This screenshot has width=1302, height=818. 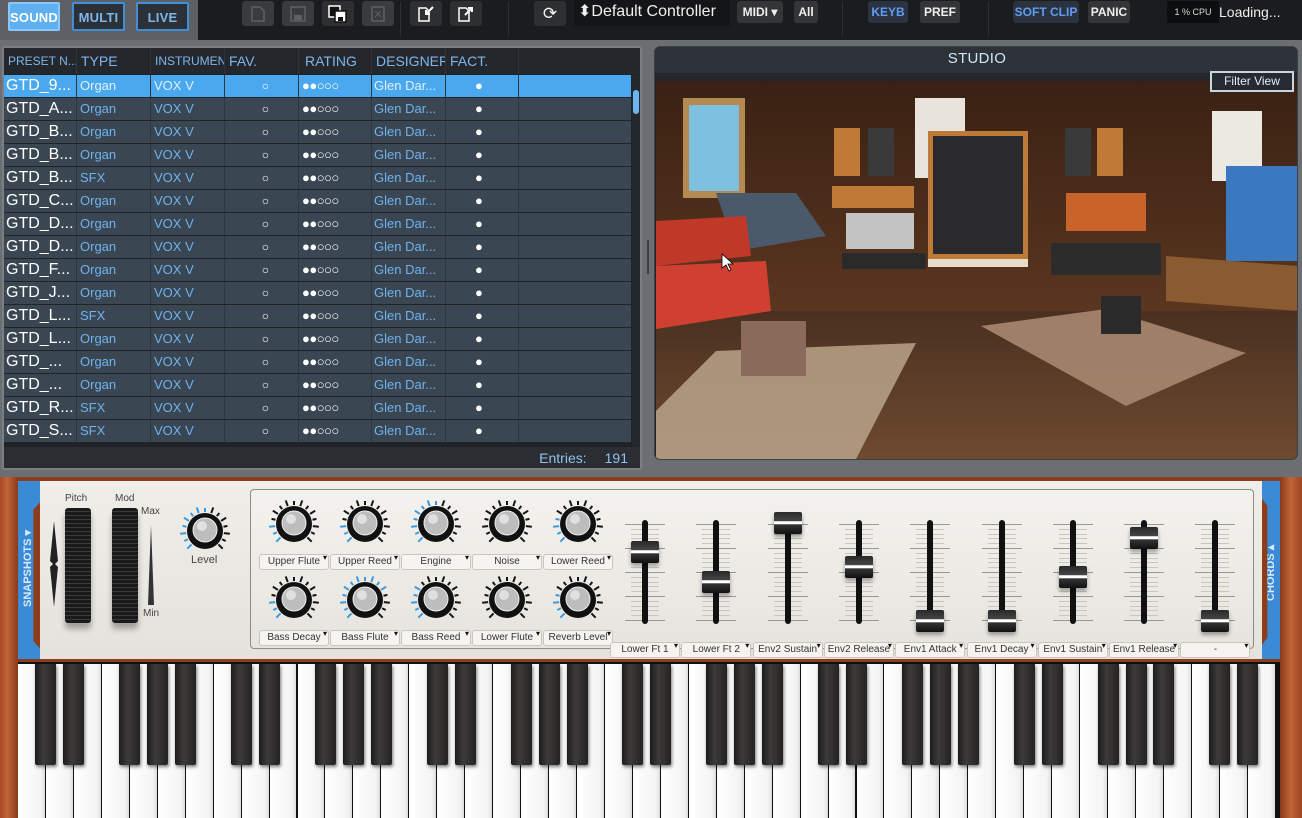 I want to click on import-button, so click(x=426, y=13).